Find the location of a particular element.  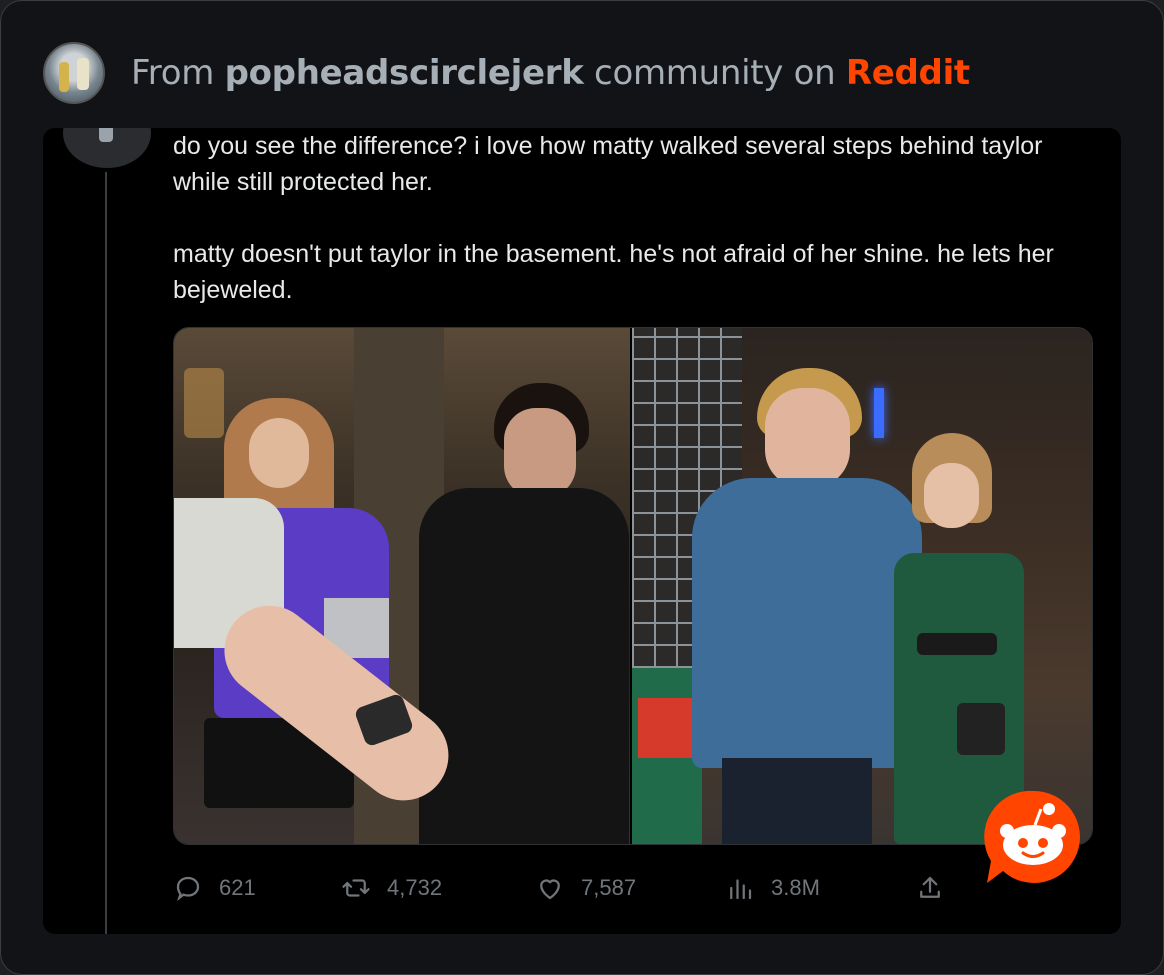

thread-line is located at coordinates (106, 553).